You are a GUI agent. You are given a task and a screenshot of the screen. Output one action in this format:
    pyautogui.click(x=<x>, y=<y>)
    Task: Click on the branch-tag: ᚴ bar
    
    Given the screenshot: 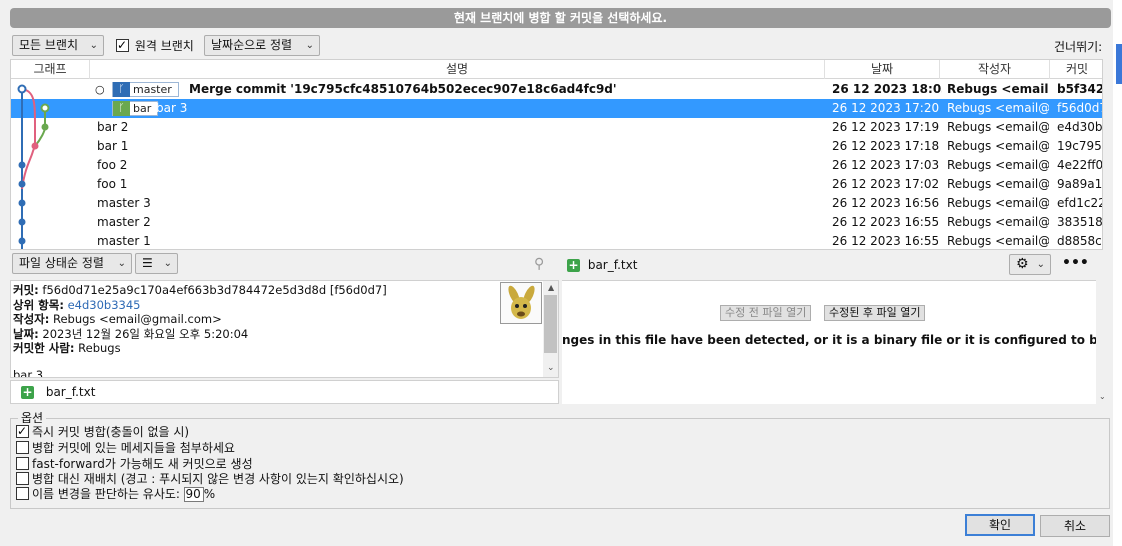 What is the action you would take?
    pyautogui.click(x=135, y=108)
    